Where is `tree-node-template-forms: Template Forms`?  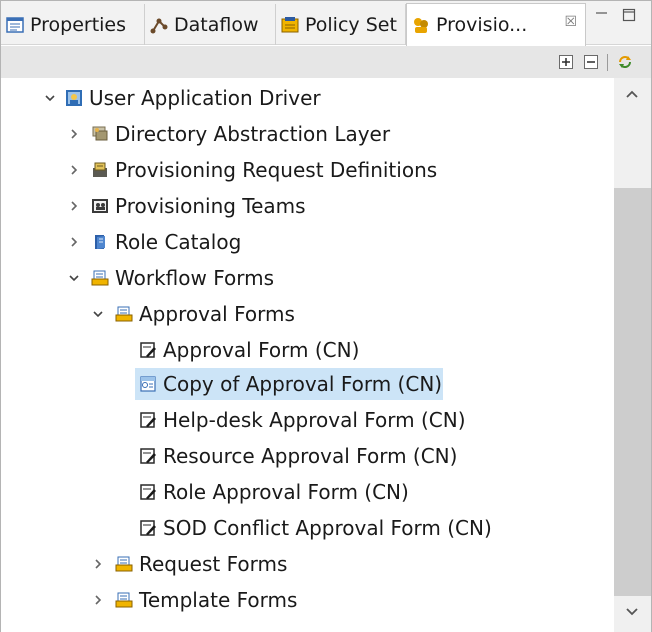 tree-node-template-forms: Template Forms is located at coordinates (206, 600).